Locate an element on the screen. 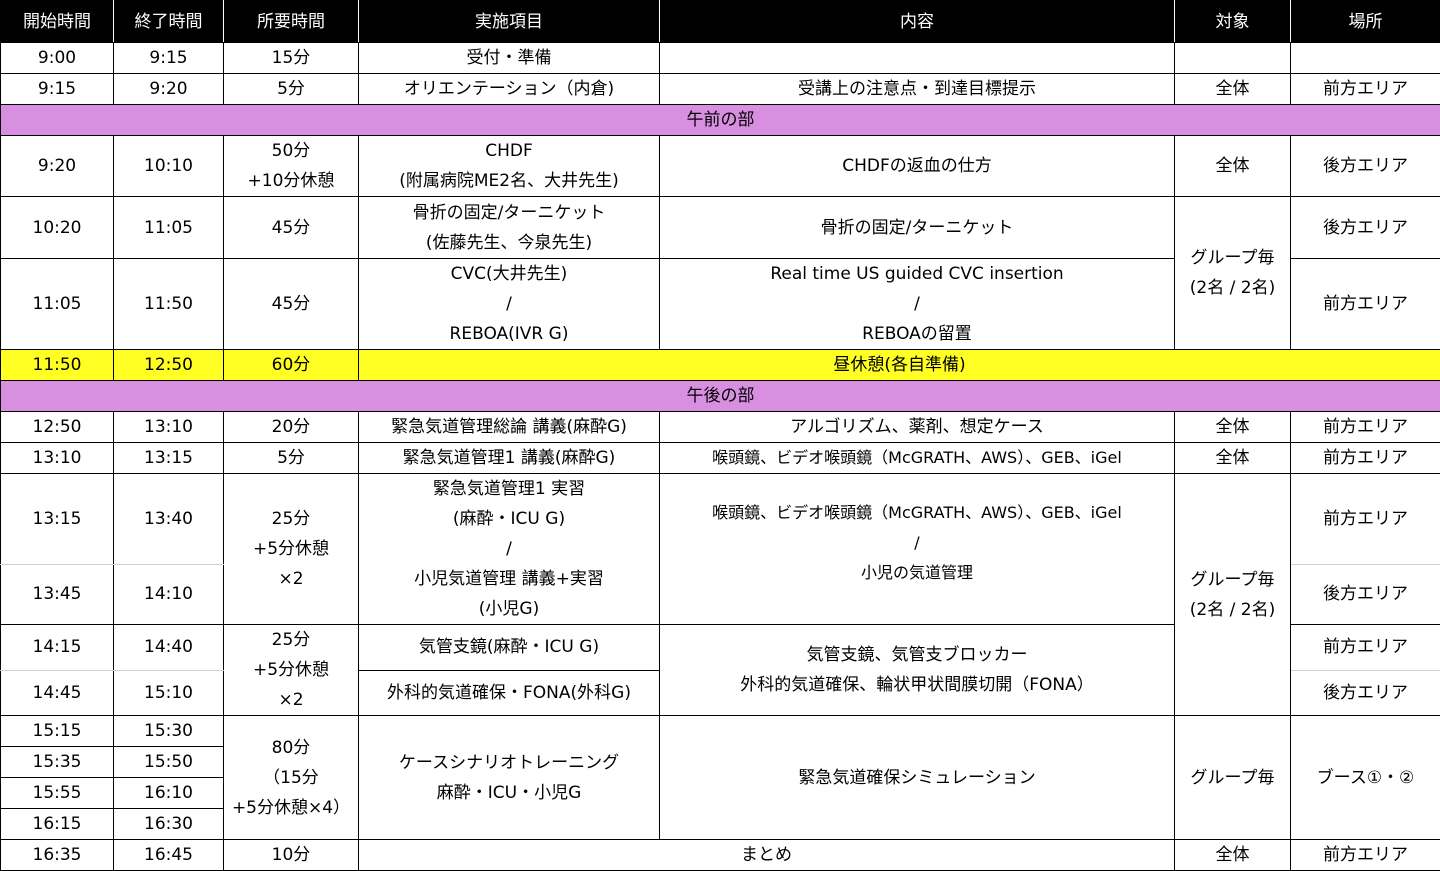 This screenshot has height=871, width=1440. table-row-lunch: 11:50 12:50 60分 昼休憩(各自準備) is located at coordinates (720, 365).